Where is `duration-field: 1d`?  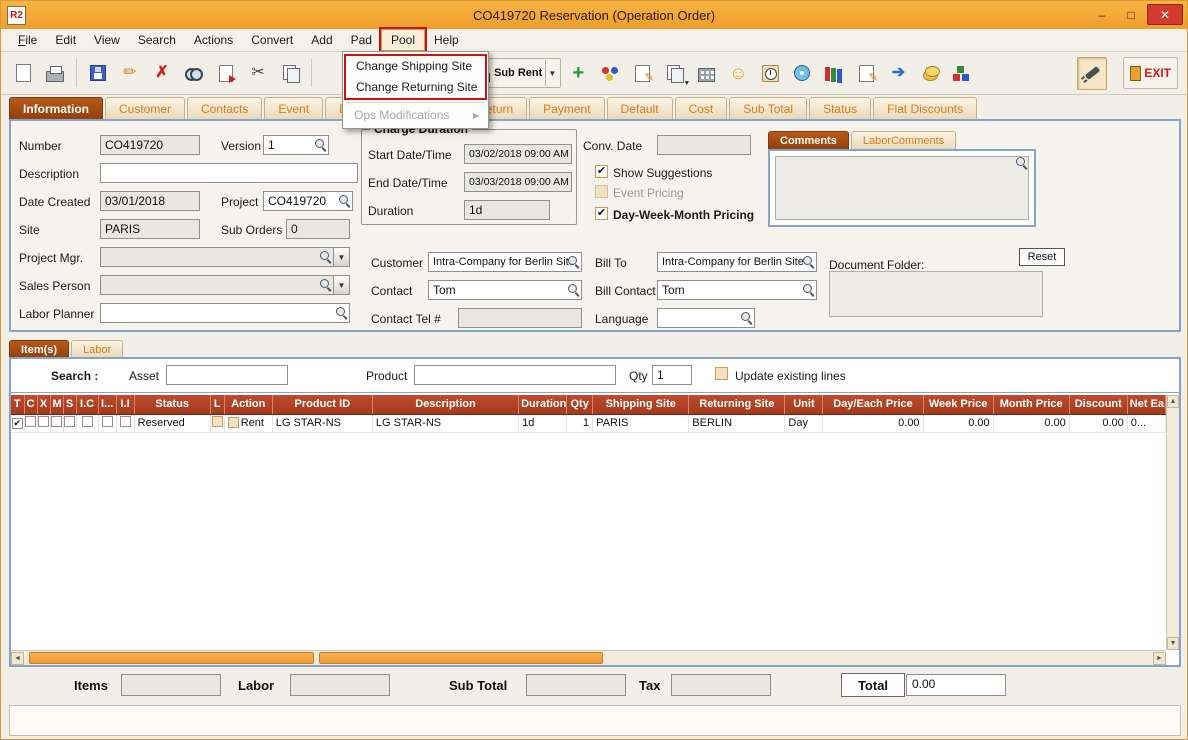 duration-field: 1d is located at coordinates (507, 210).